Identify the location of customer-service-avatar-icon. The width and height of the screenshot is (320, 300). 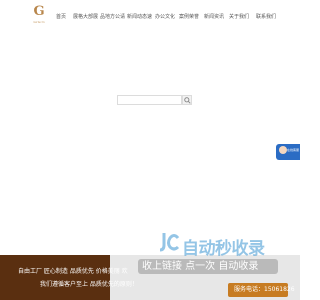
(283, 150).